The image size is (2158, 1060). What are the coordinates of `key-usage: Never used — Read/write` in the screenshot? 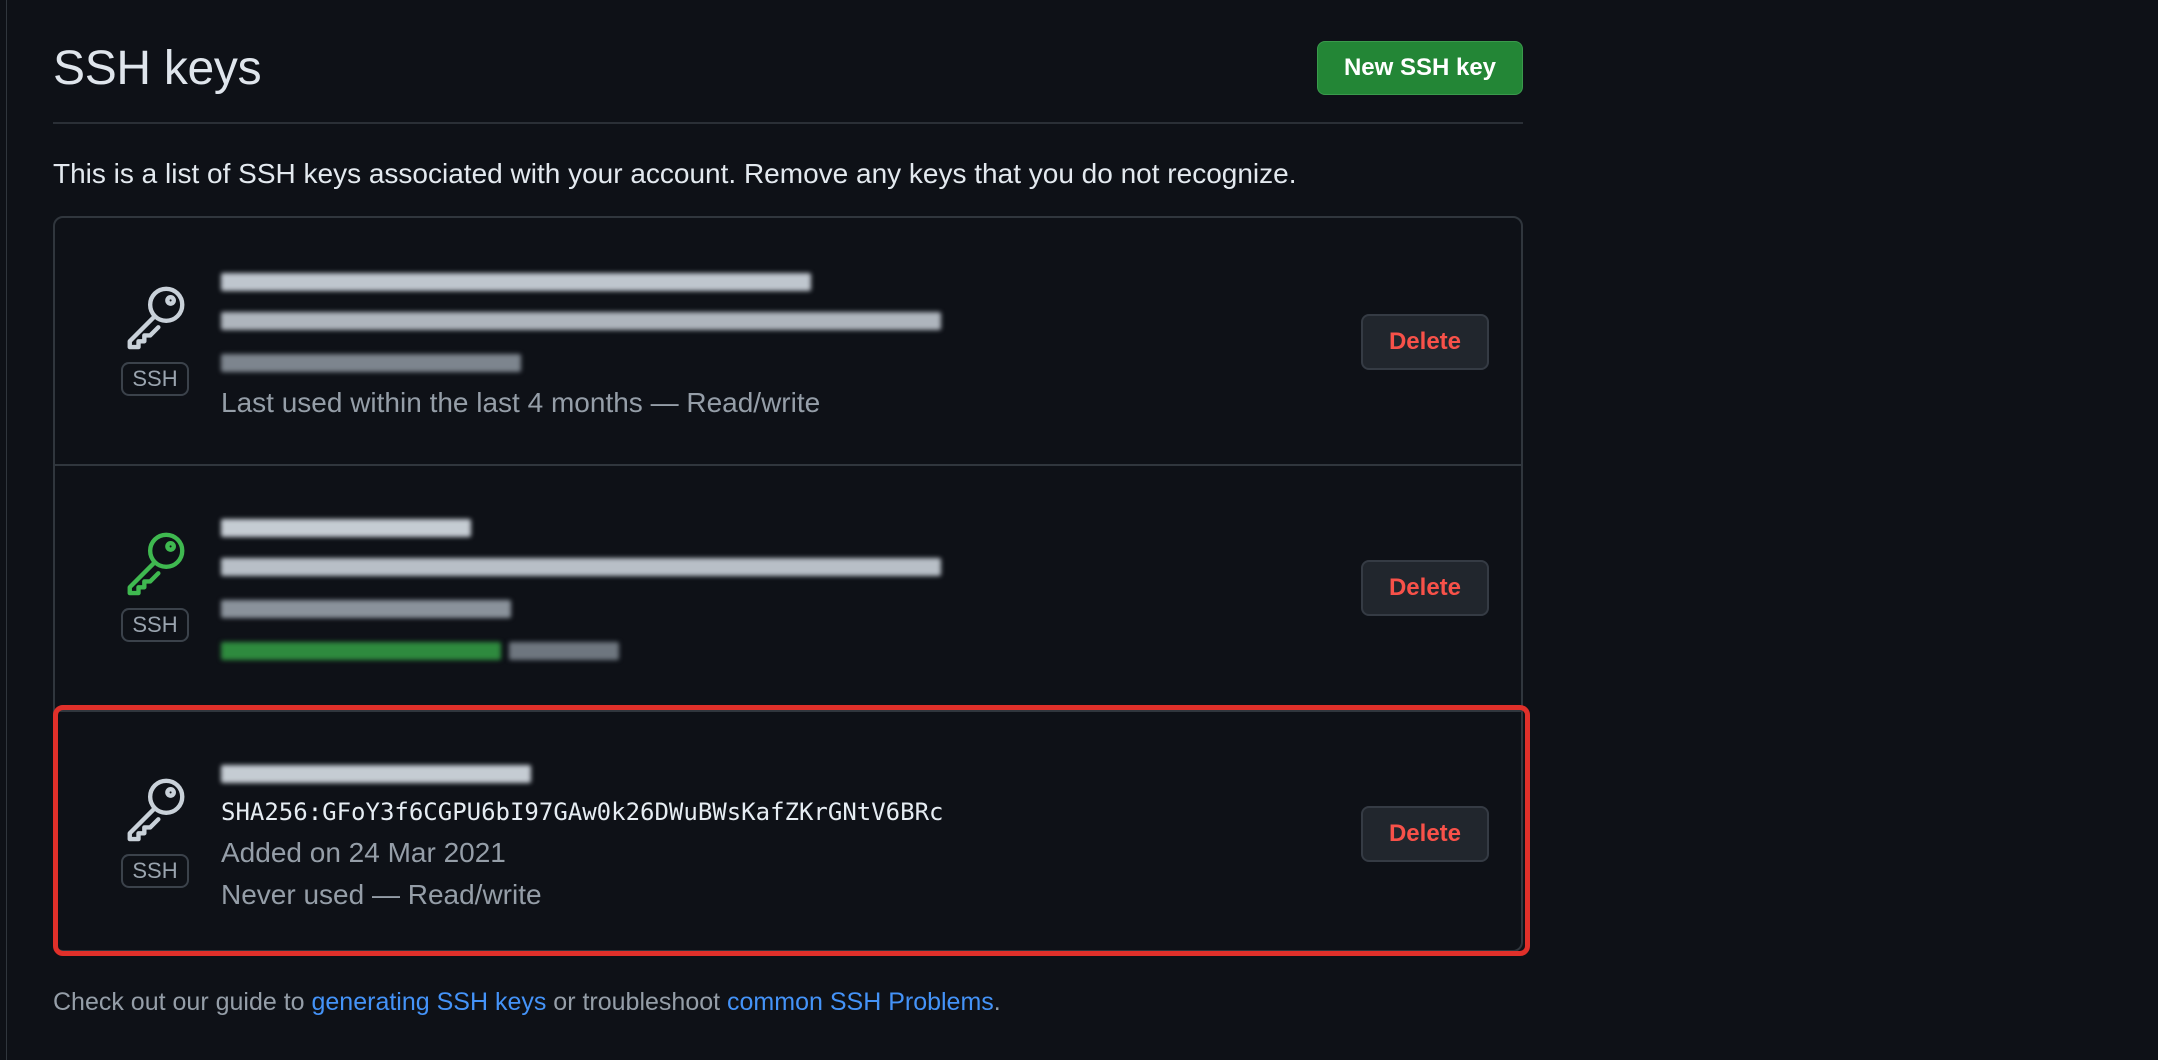 It's located at (381, 894).